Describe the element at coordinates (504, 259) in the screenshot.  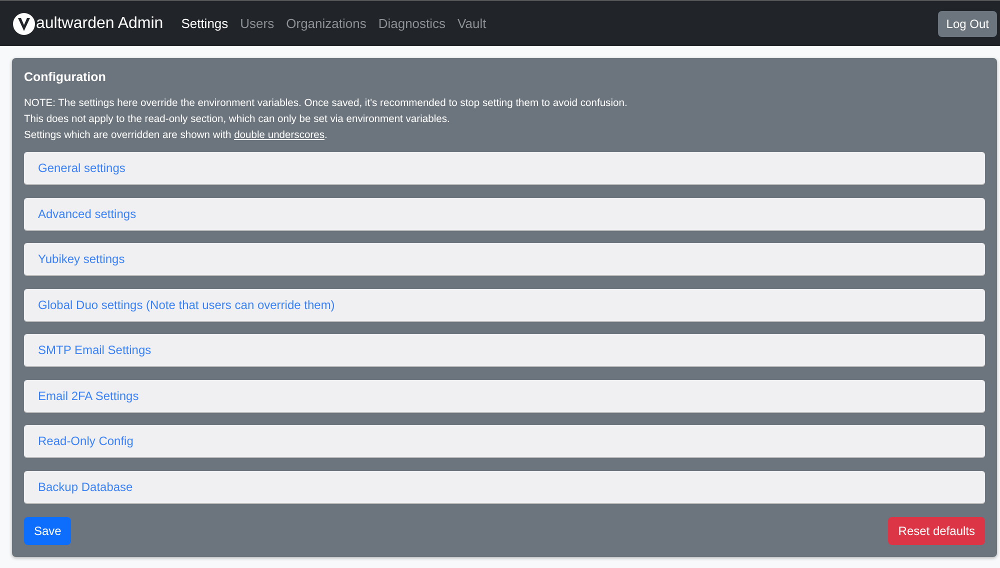
I see `section-header: Yubikey settings` at that location.